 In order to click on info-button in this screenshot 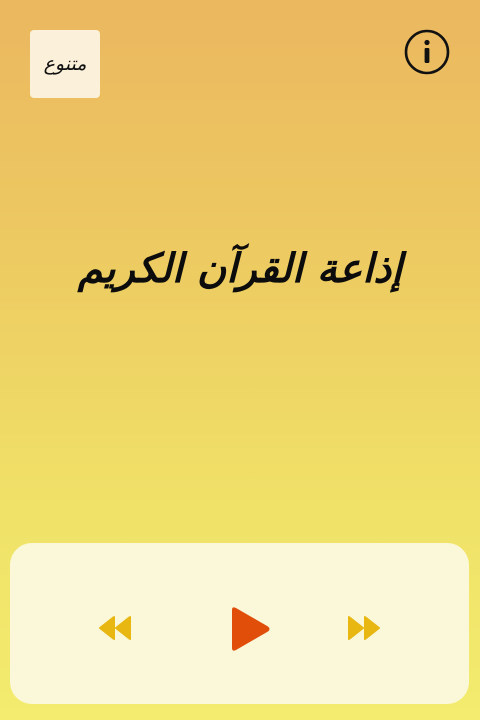, I will do `click(427, 52)`.